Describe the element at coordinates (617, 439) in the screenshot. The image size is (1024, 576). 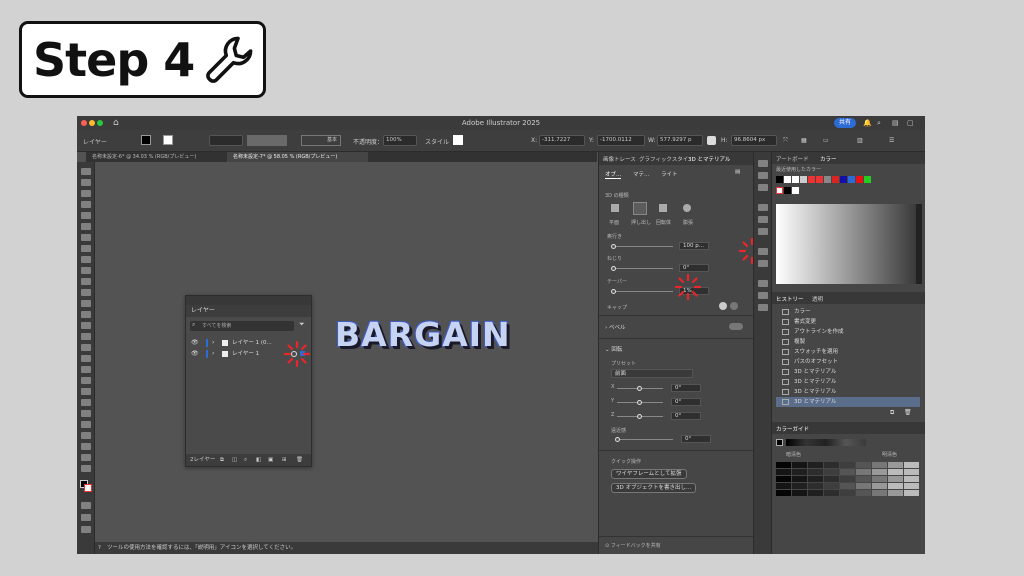
I see `perspective-knob` at that location.